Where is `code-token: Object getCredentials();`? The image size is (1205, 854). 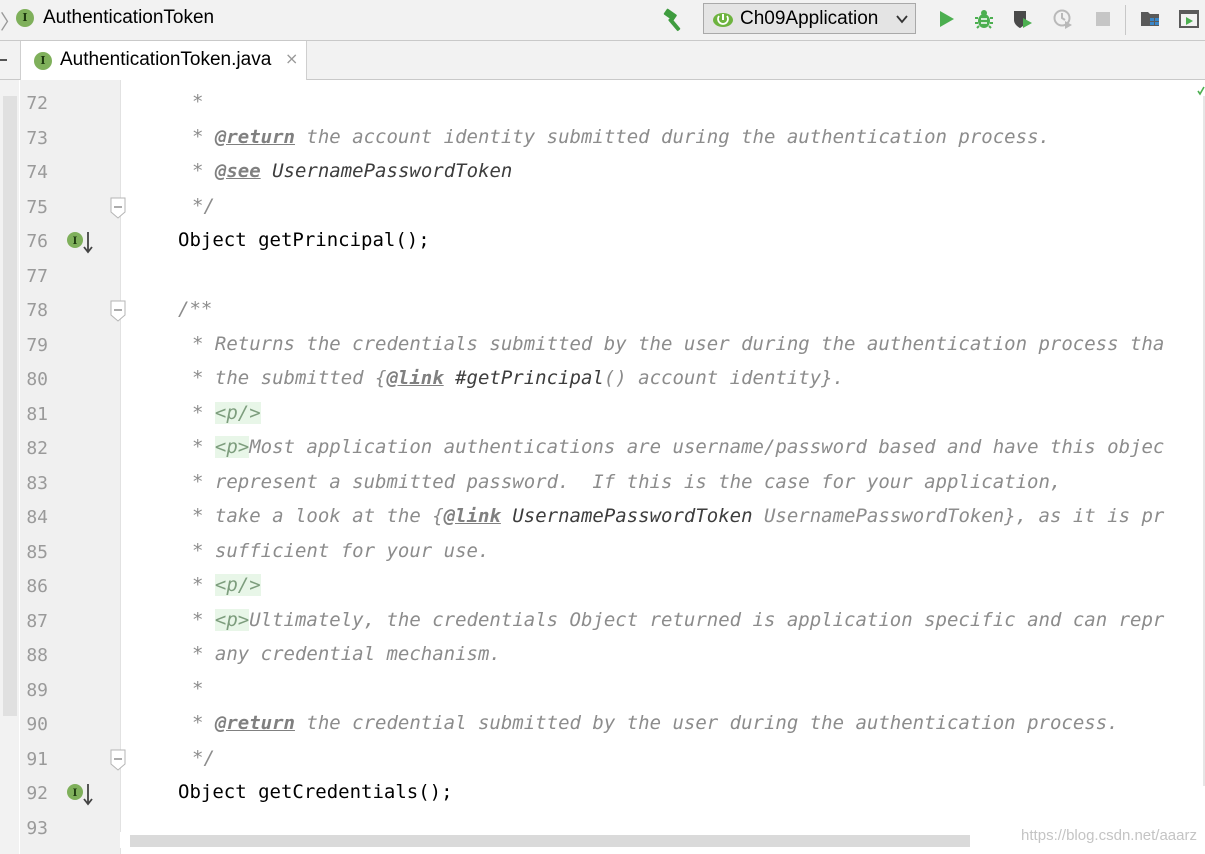 code-token: Object getCredentials(); is located at coordinates (315, 792).